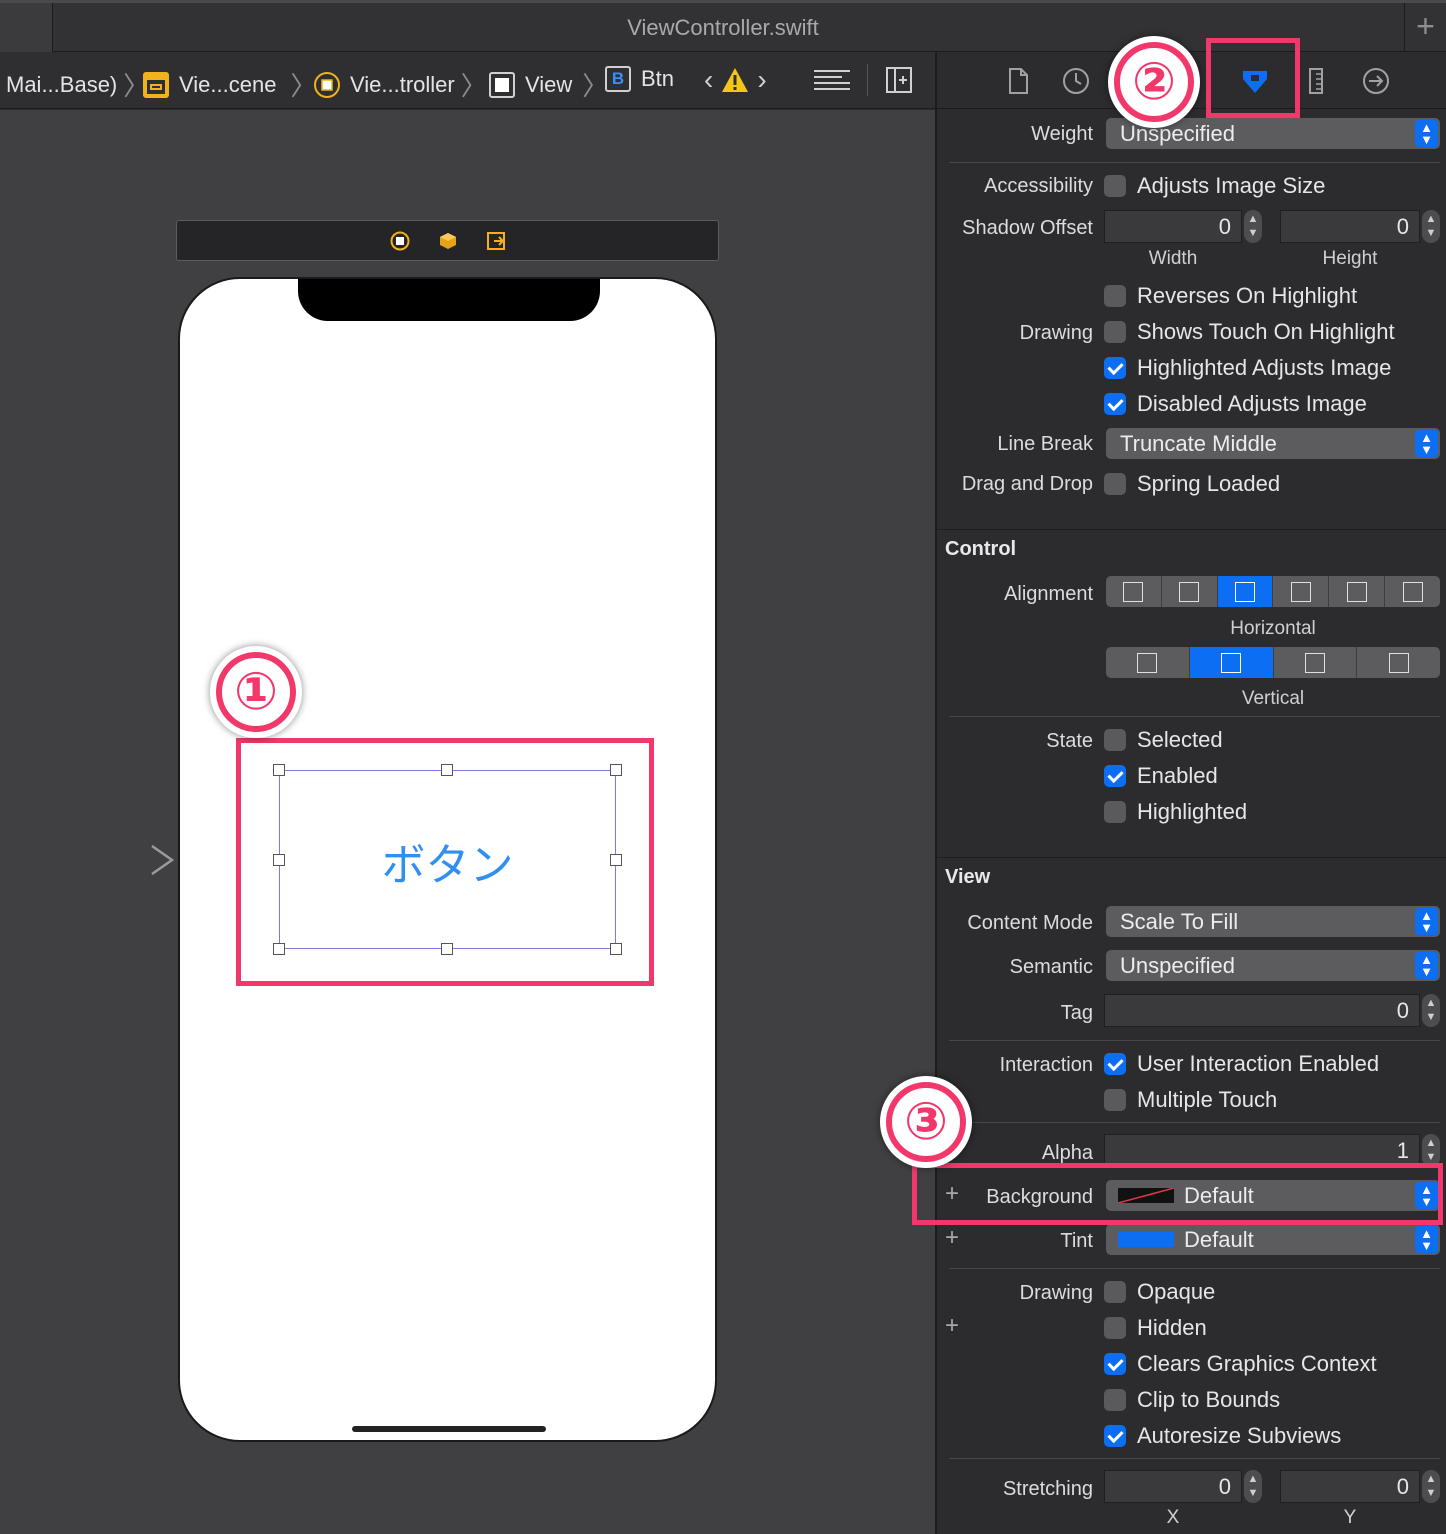 This screenshot has width=1446, height=1534. I want to click on clip-to-bounds-checkbox, so click(1115, 1400).